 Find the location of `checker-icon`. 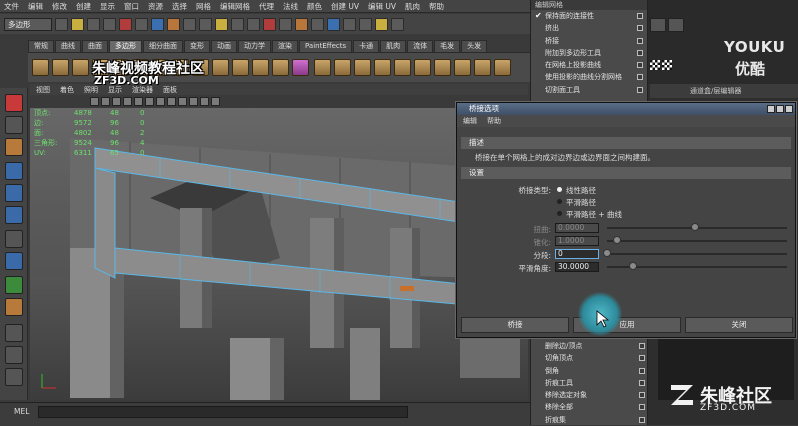

checker-icon is located at coordinates (655, 65).